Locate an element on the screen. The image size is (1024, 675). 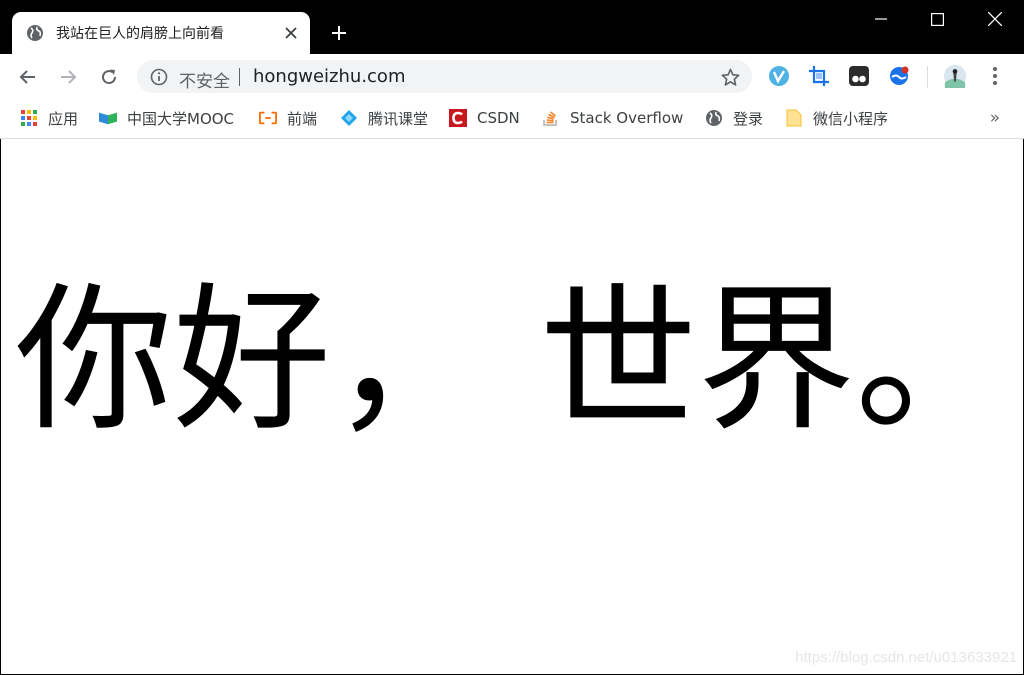
reload-button is located at coordinates (109, 77).